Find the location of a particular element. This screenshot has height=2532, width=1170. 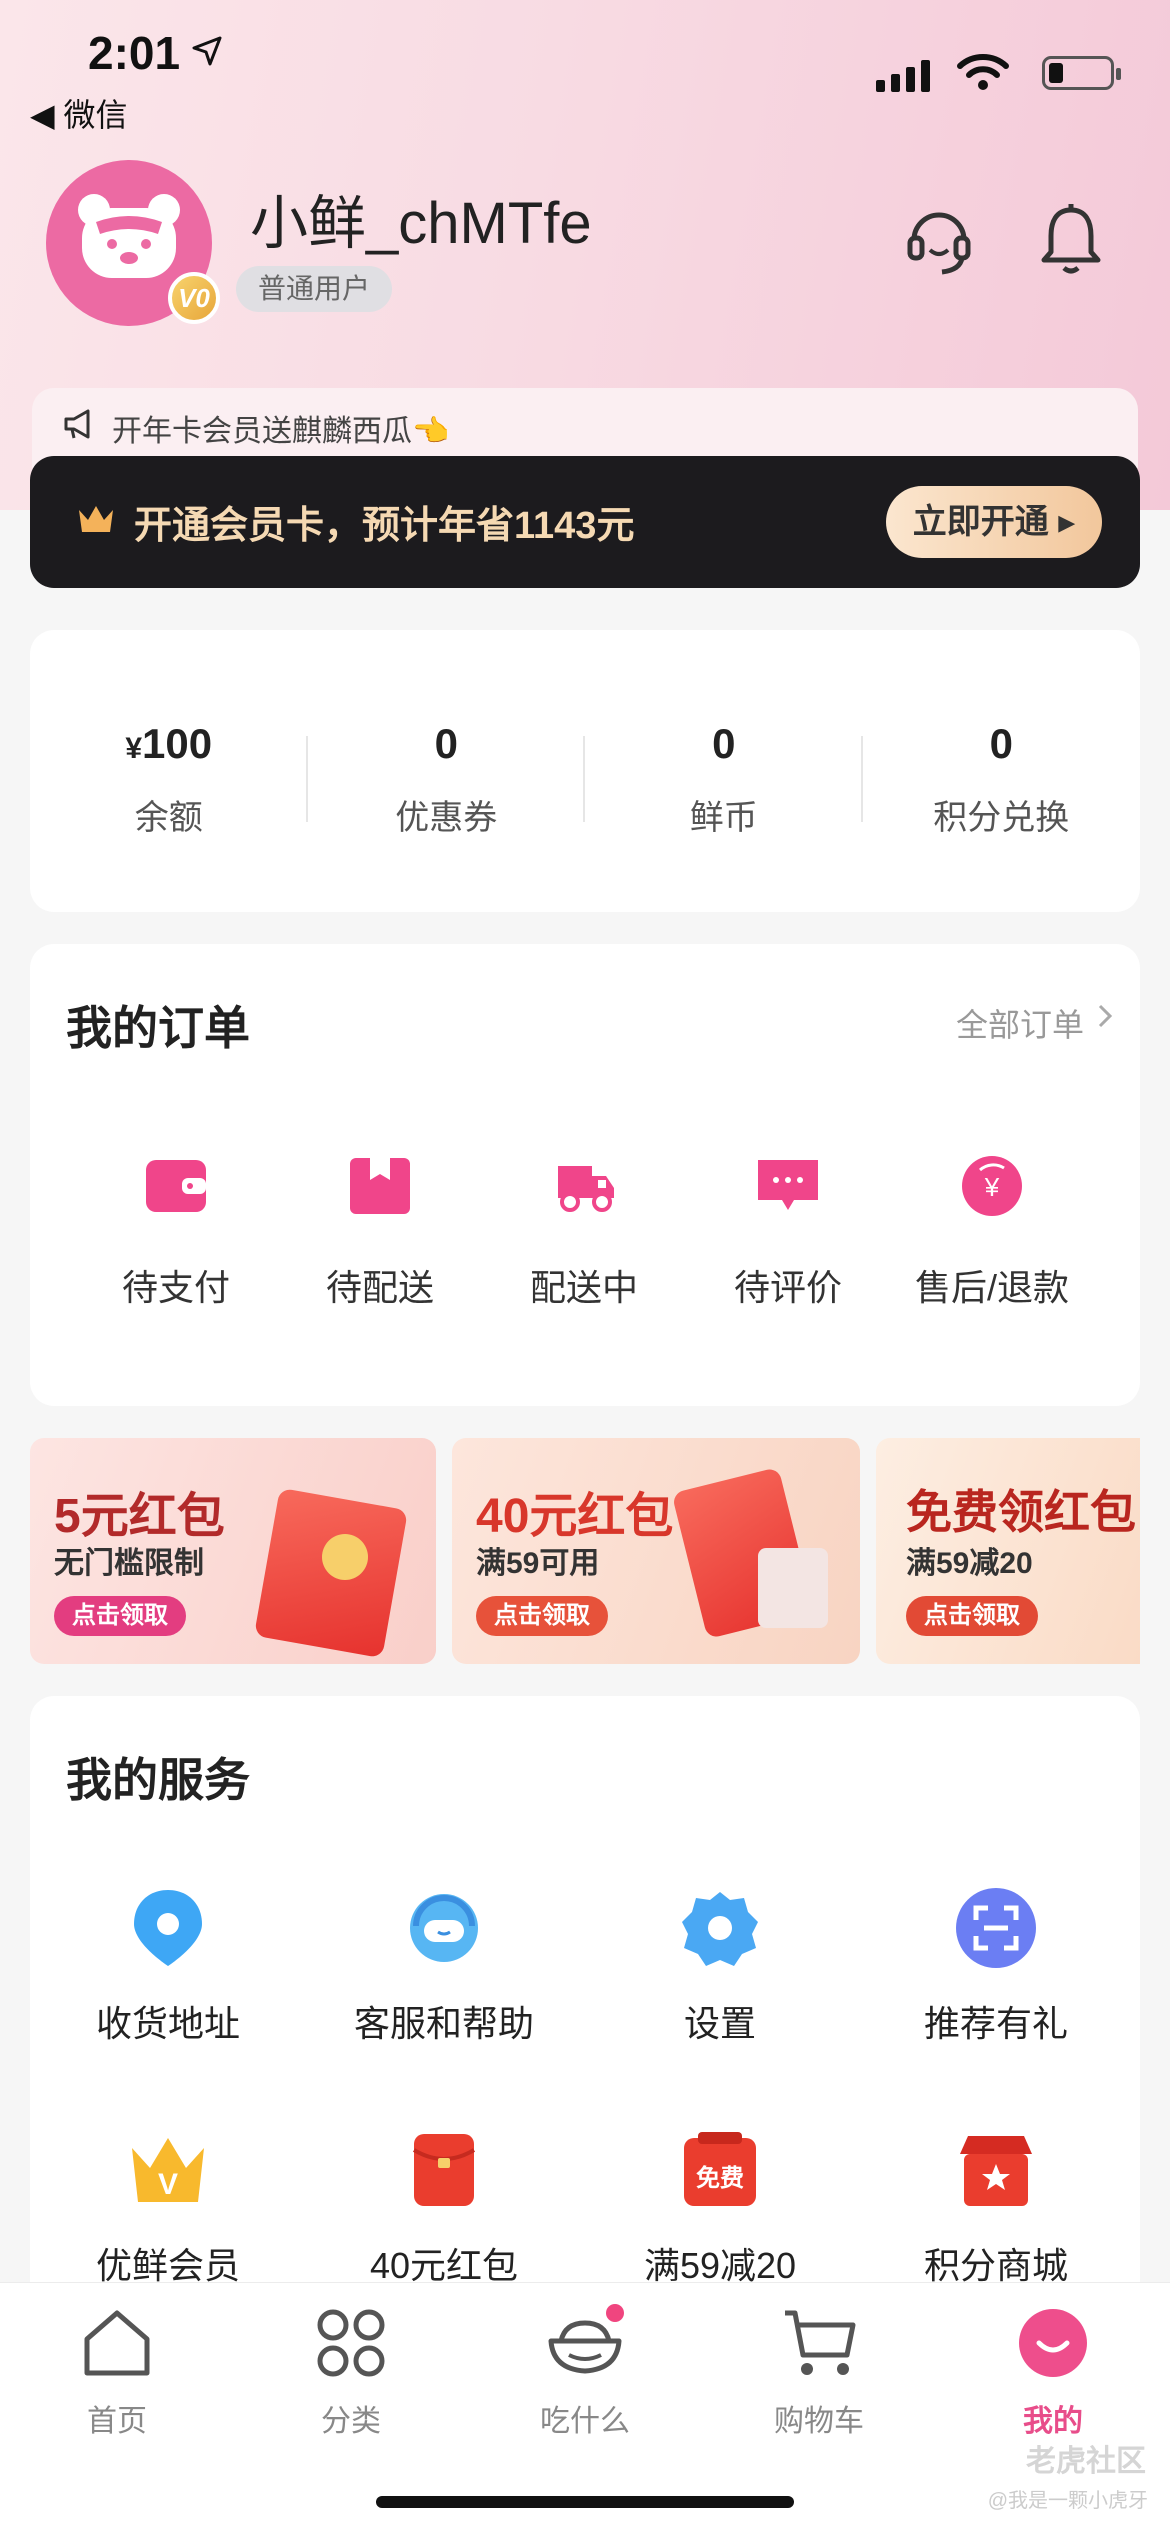

activate-vip-button: 立即开通 ▸ is located at coordinates (994, 522).